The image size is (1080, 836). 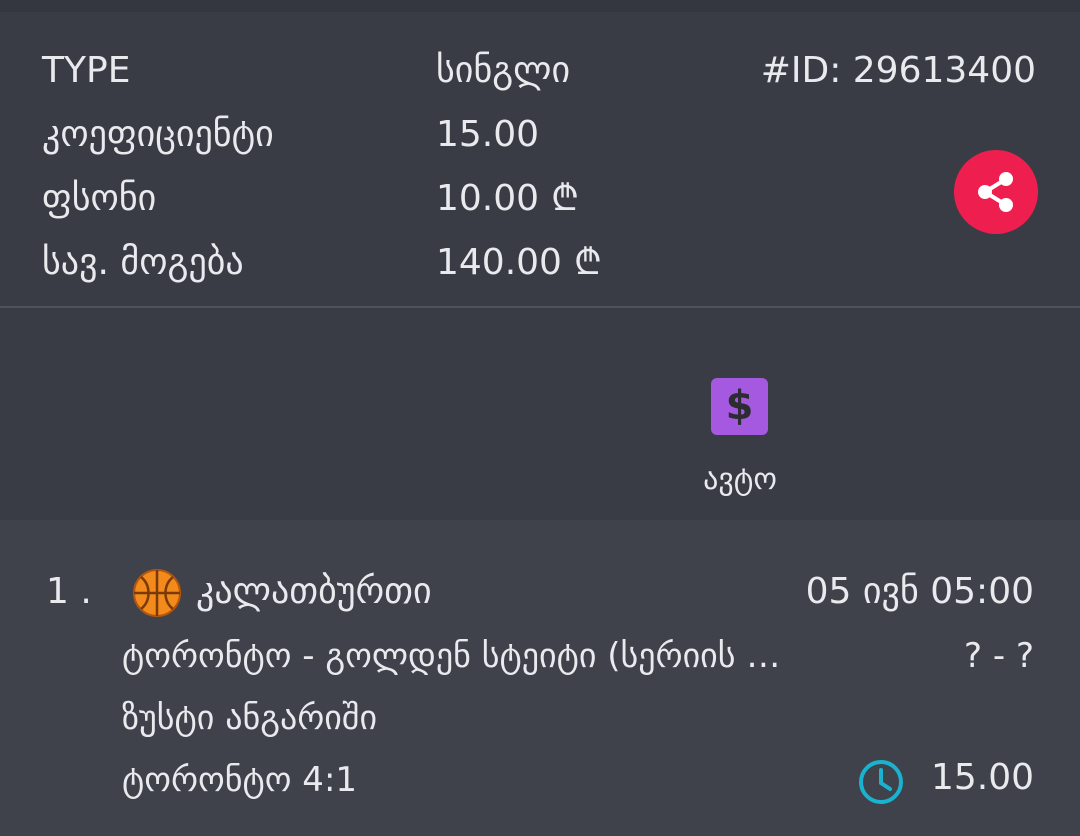 I want to click on stake-value-wrap: 10.00 ₾, so click(x=507, y=199).